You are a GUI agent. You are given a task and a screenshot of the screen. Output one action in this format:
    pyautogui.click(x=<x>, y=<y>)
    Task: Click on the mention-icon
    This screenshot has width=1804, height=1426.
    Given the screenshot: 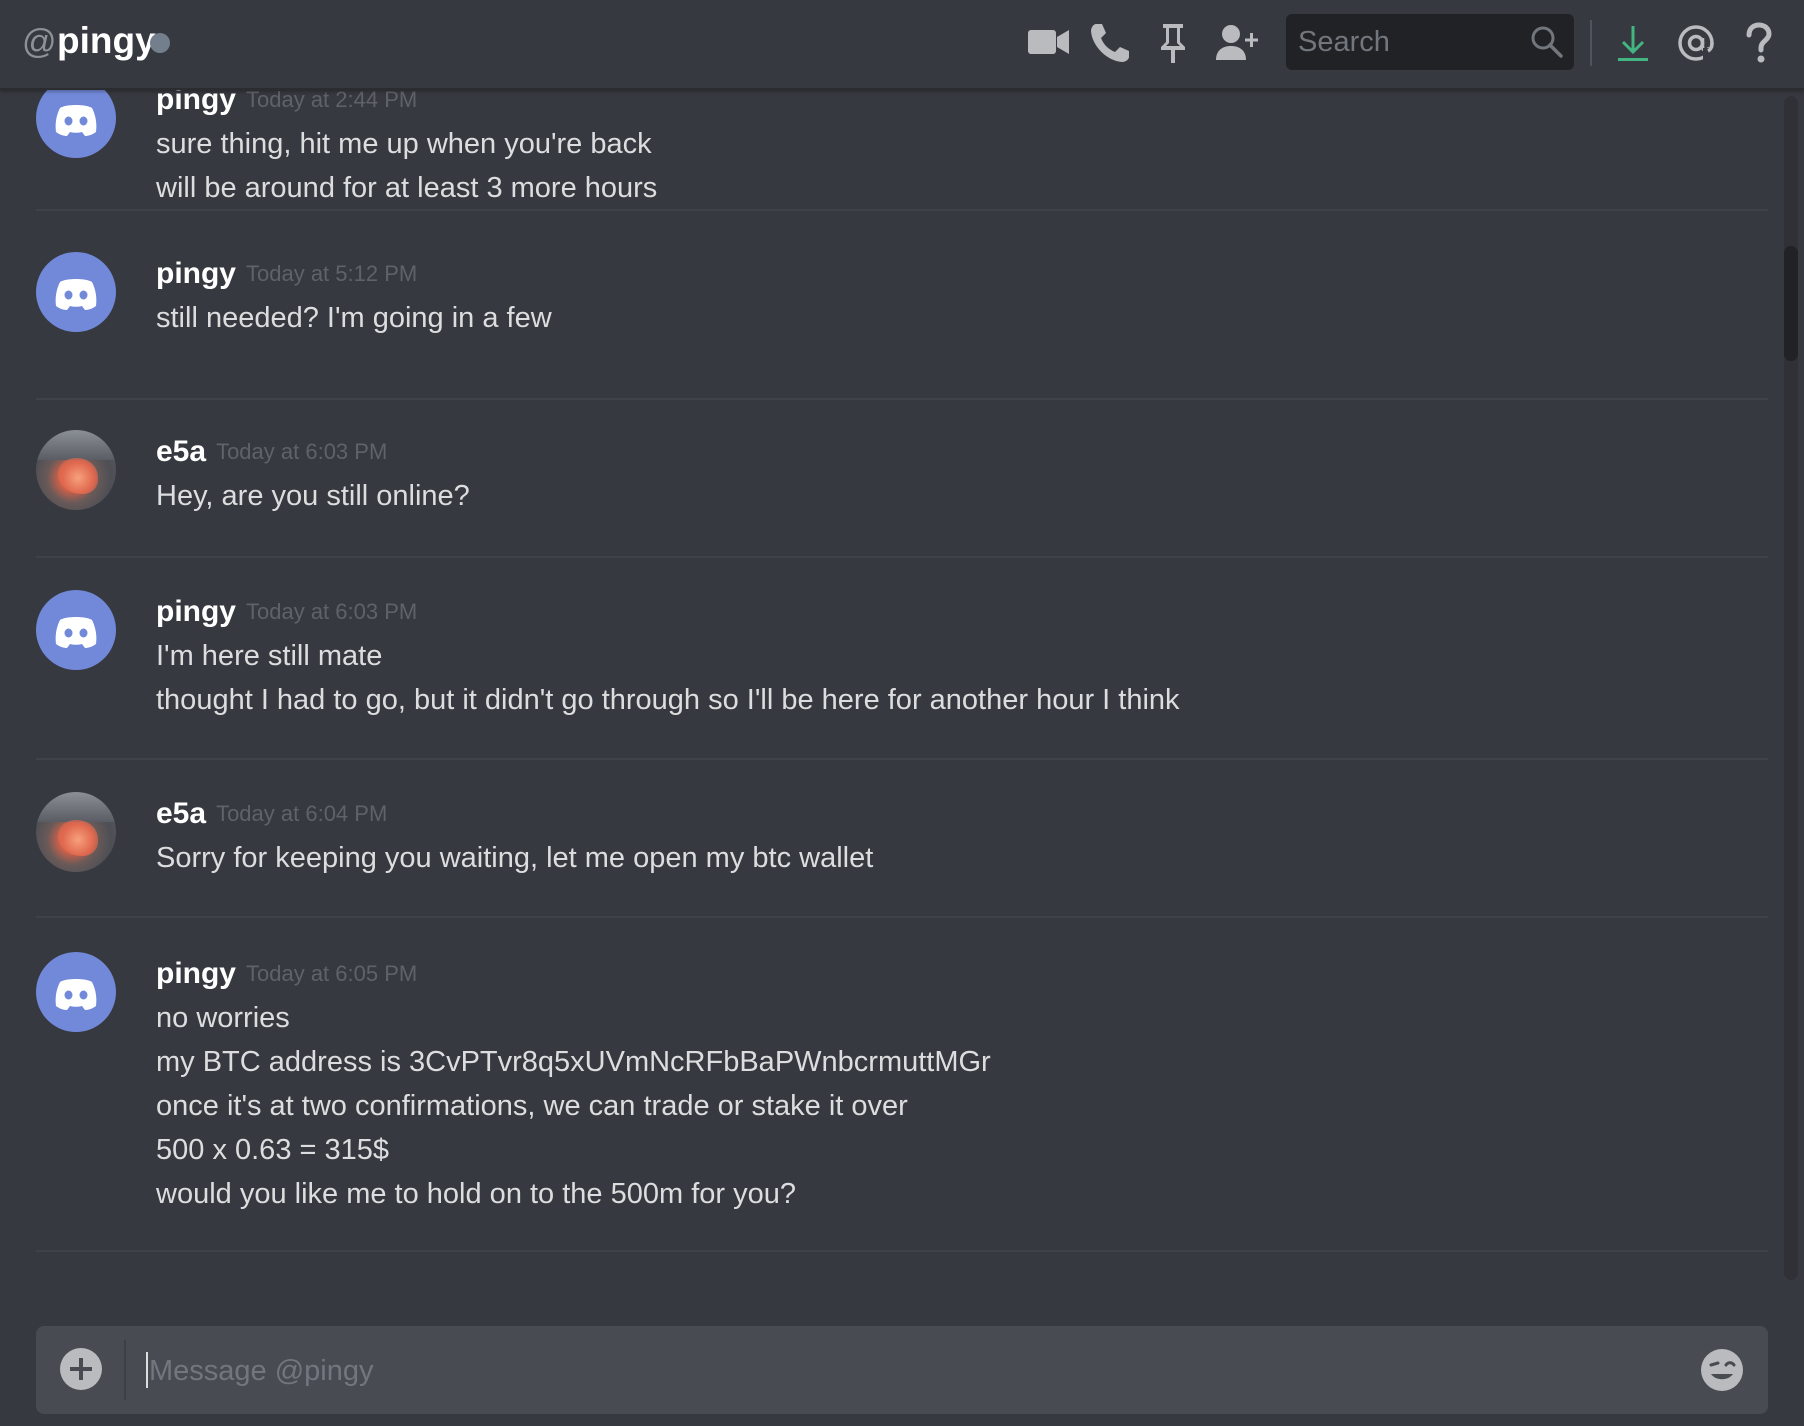 What is the action you would take?
    pyautogui.click(x=1696, y=43)
    